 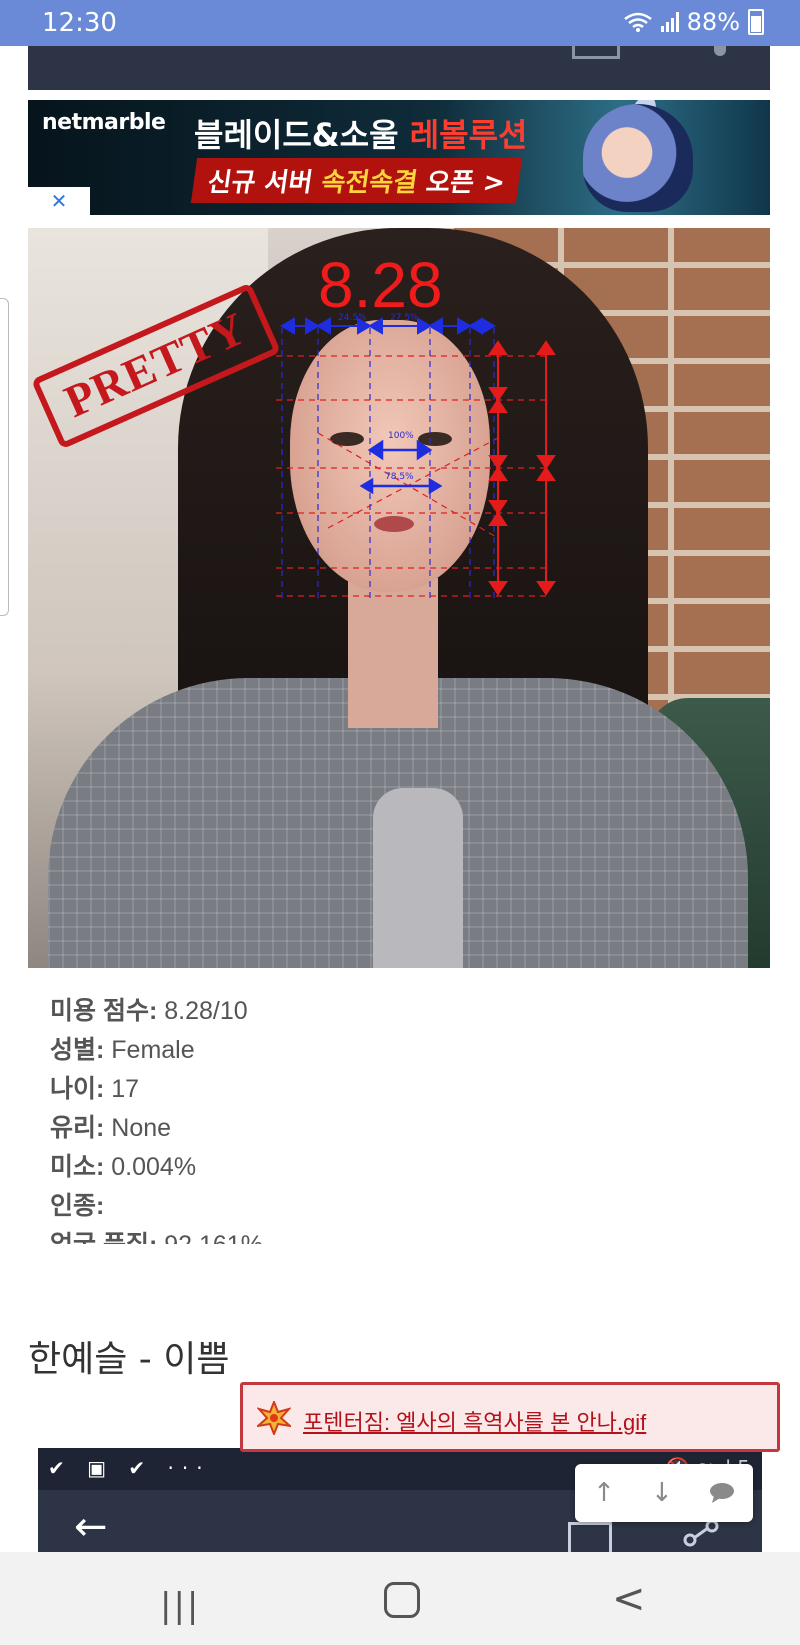 I want to click on embedded-share-icon, so click(x=701, y=1533).